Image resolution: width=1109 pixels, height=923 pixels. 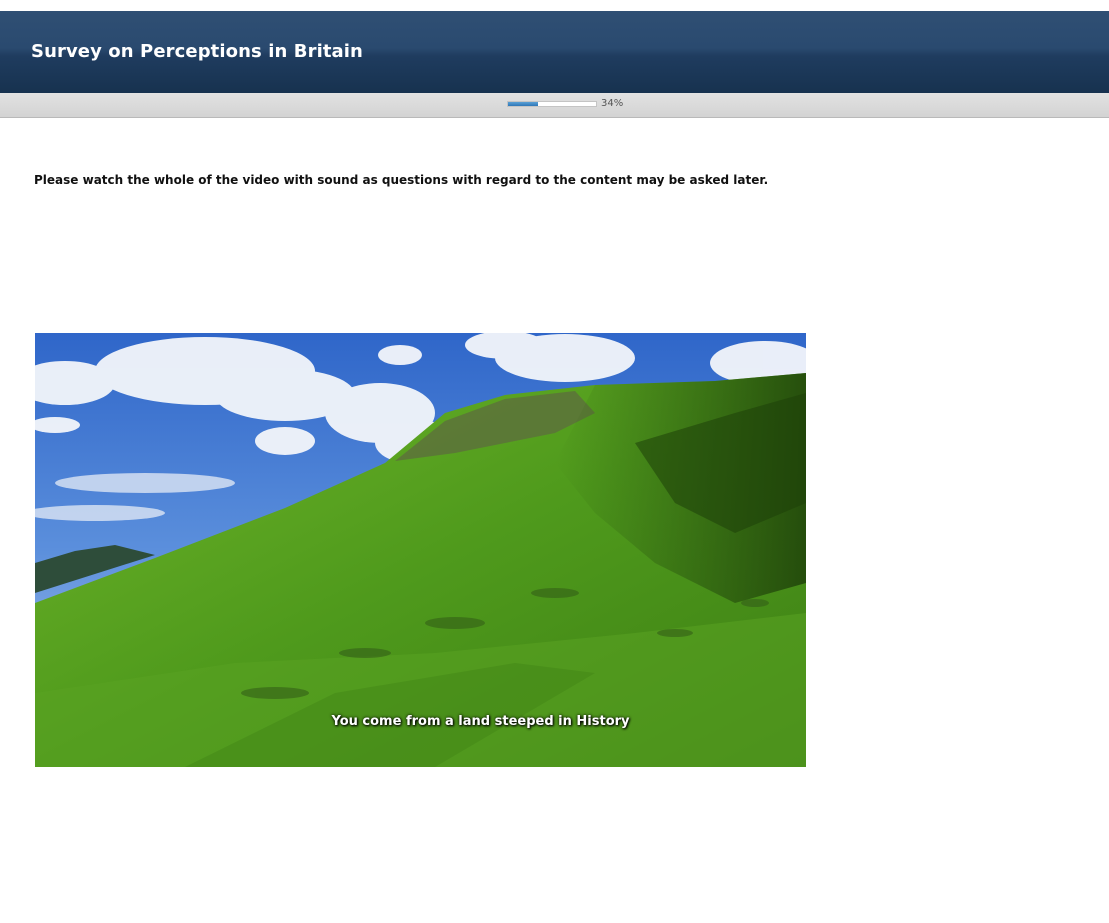 I want to click on survey-header: Survey on Perceptions in Britain, so click(x=554, y=52).